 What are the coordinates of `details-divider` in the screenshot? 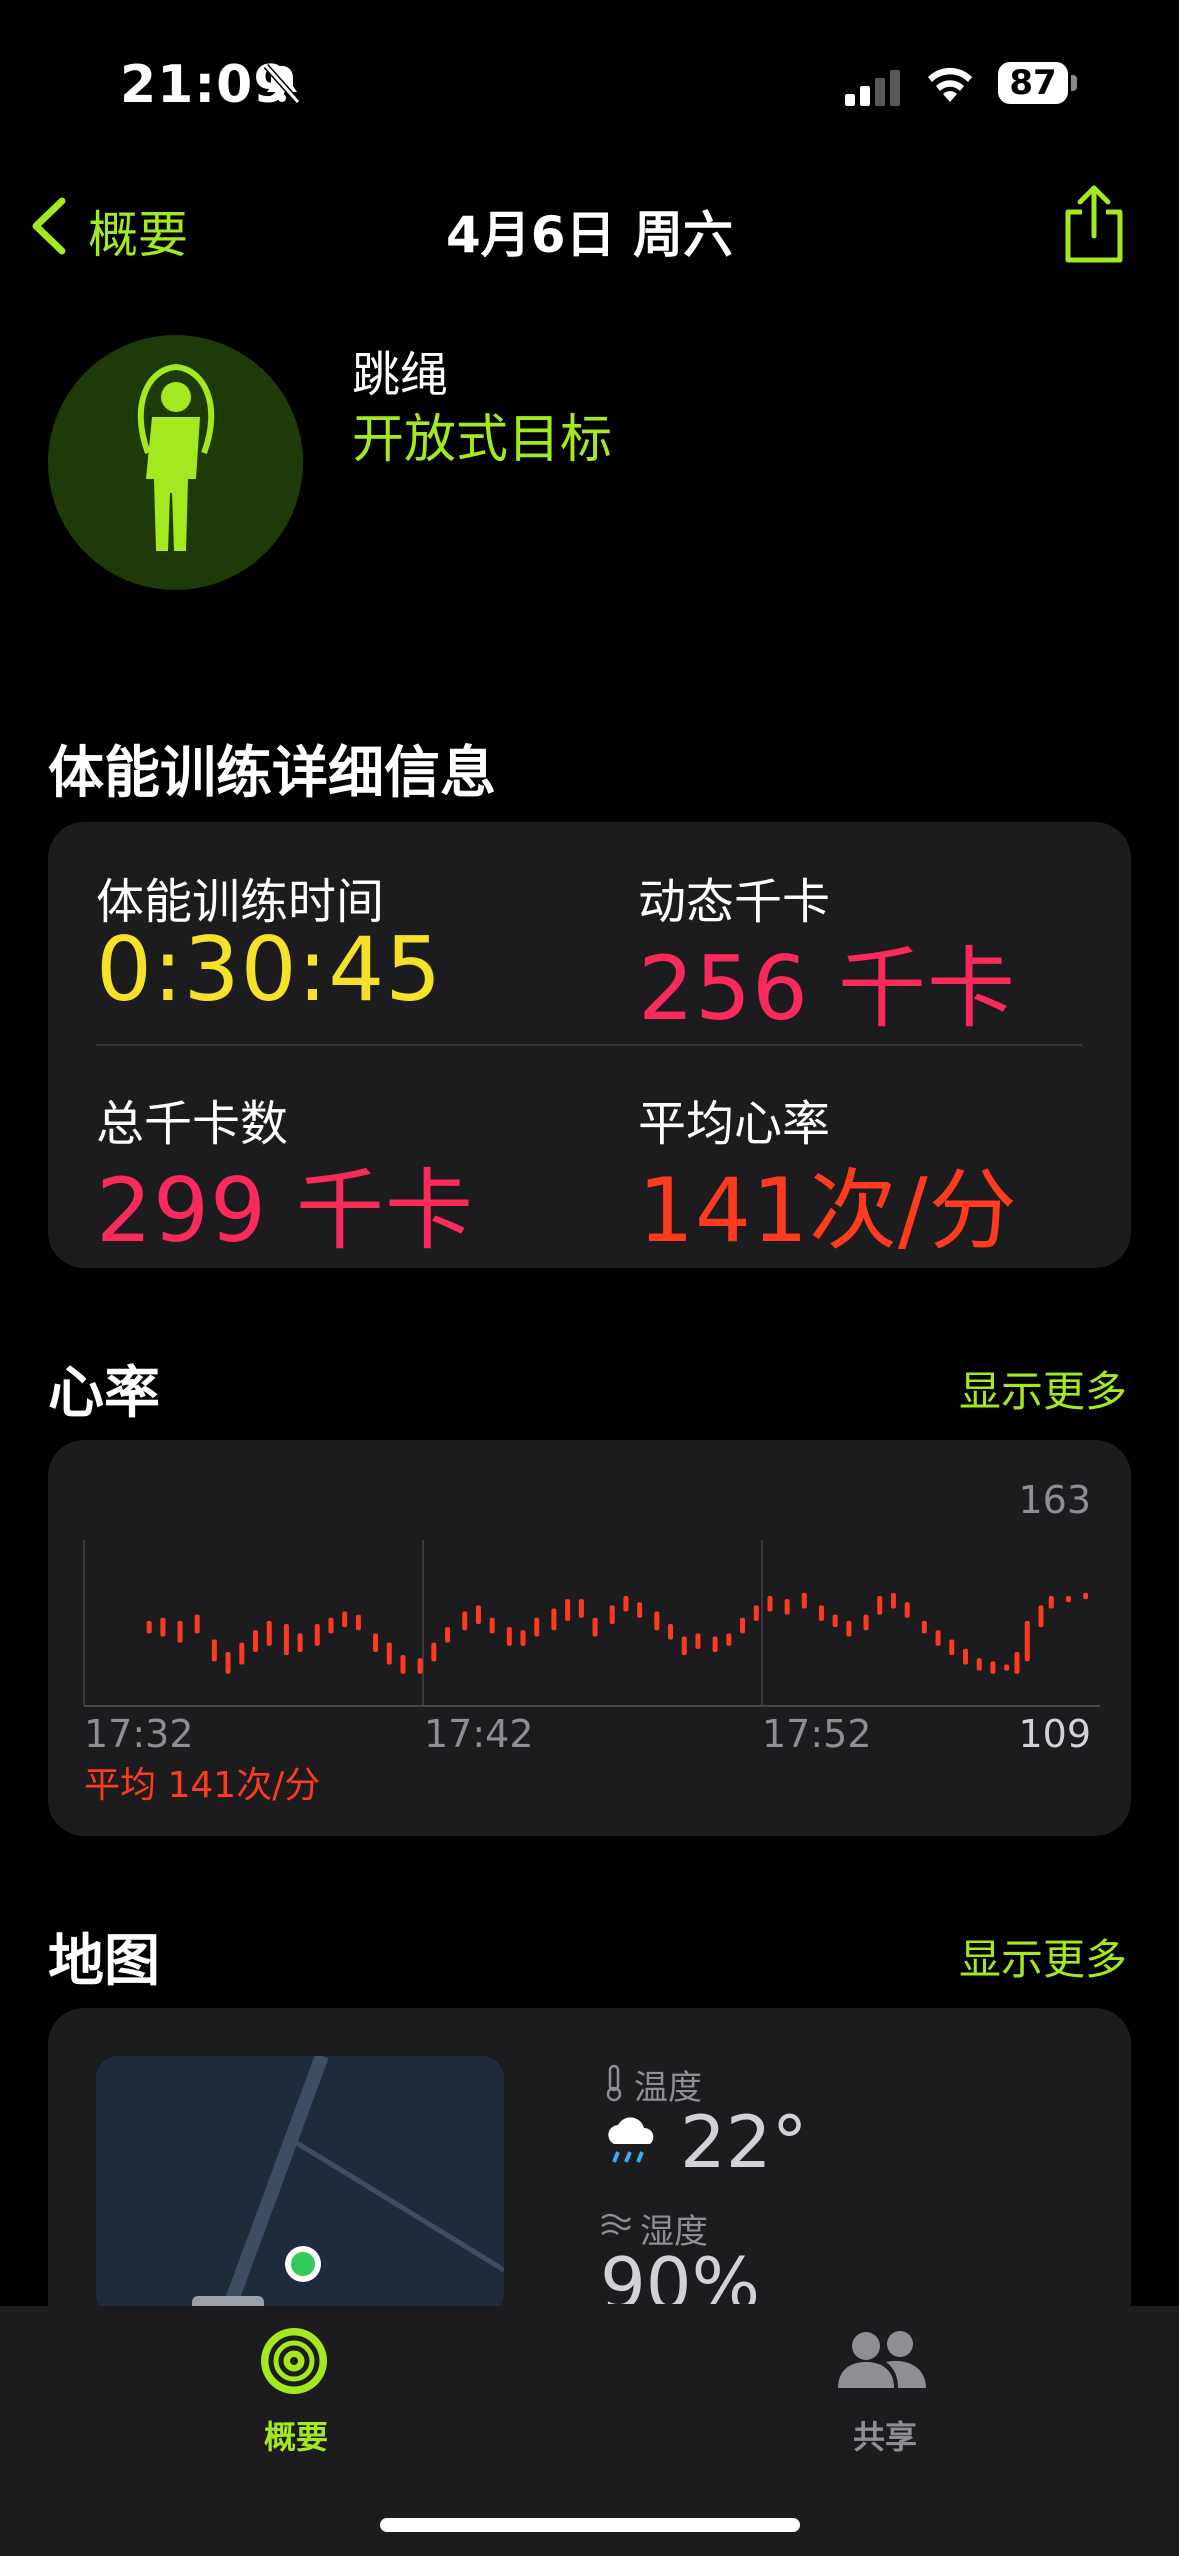 It's located at (589, 1045).